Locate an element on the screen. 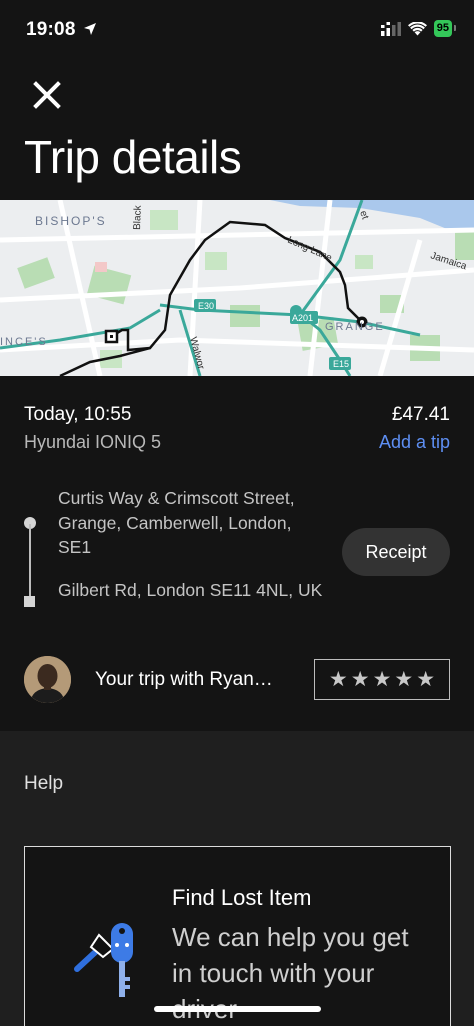 Image resolution: width=474 pixels, height=1026 pixels. map-label-blackfriars: Black is located at coordinates (138, 217).